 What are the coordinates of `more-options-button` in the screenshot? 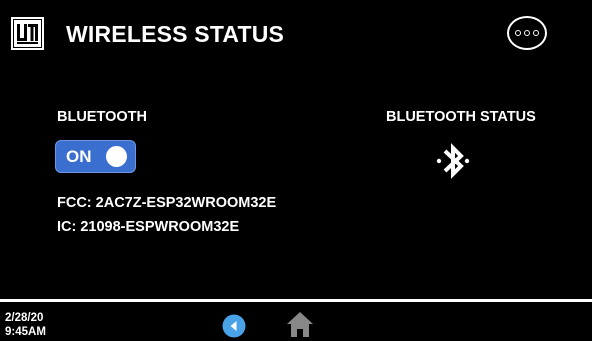 It's located at (527, 33).